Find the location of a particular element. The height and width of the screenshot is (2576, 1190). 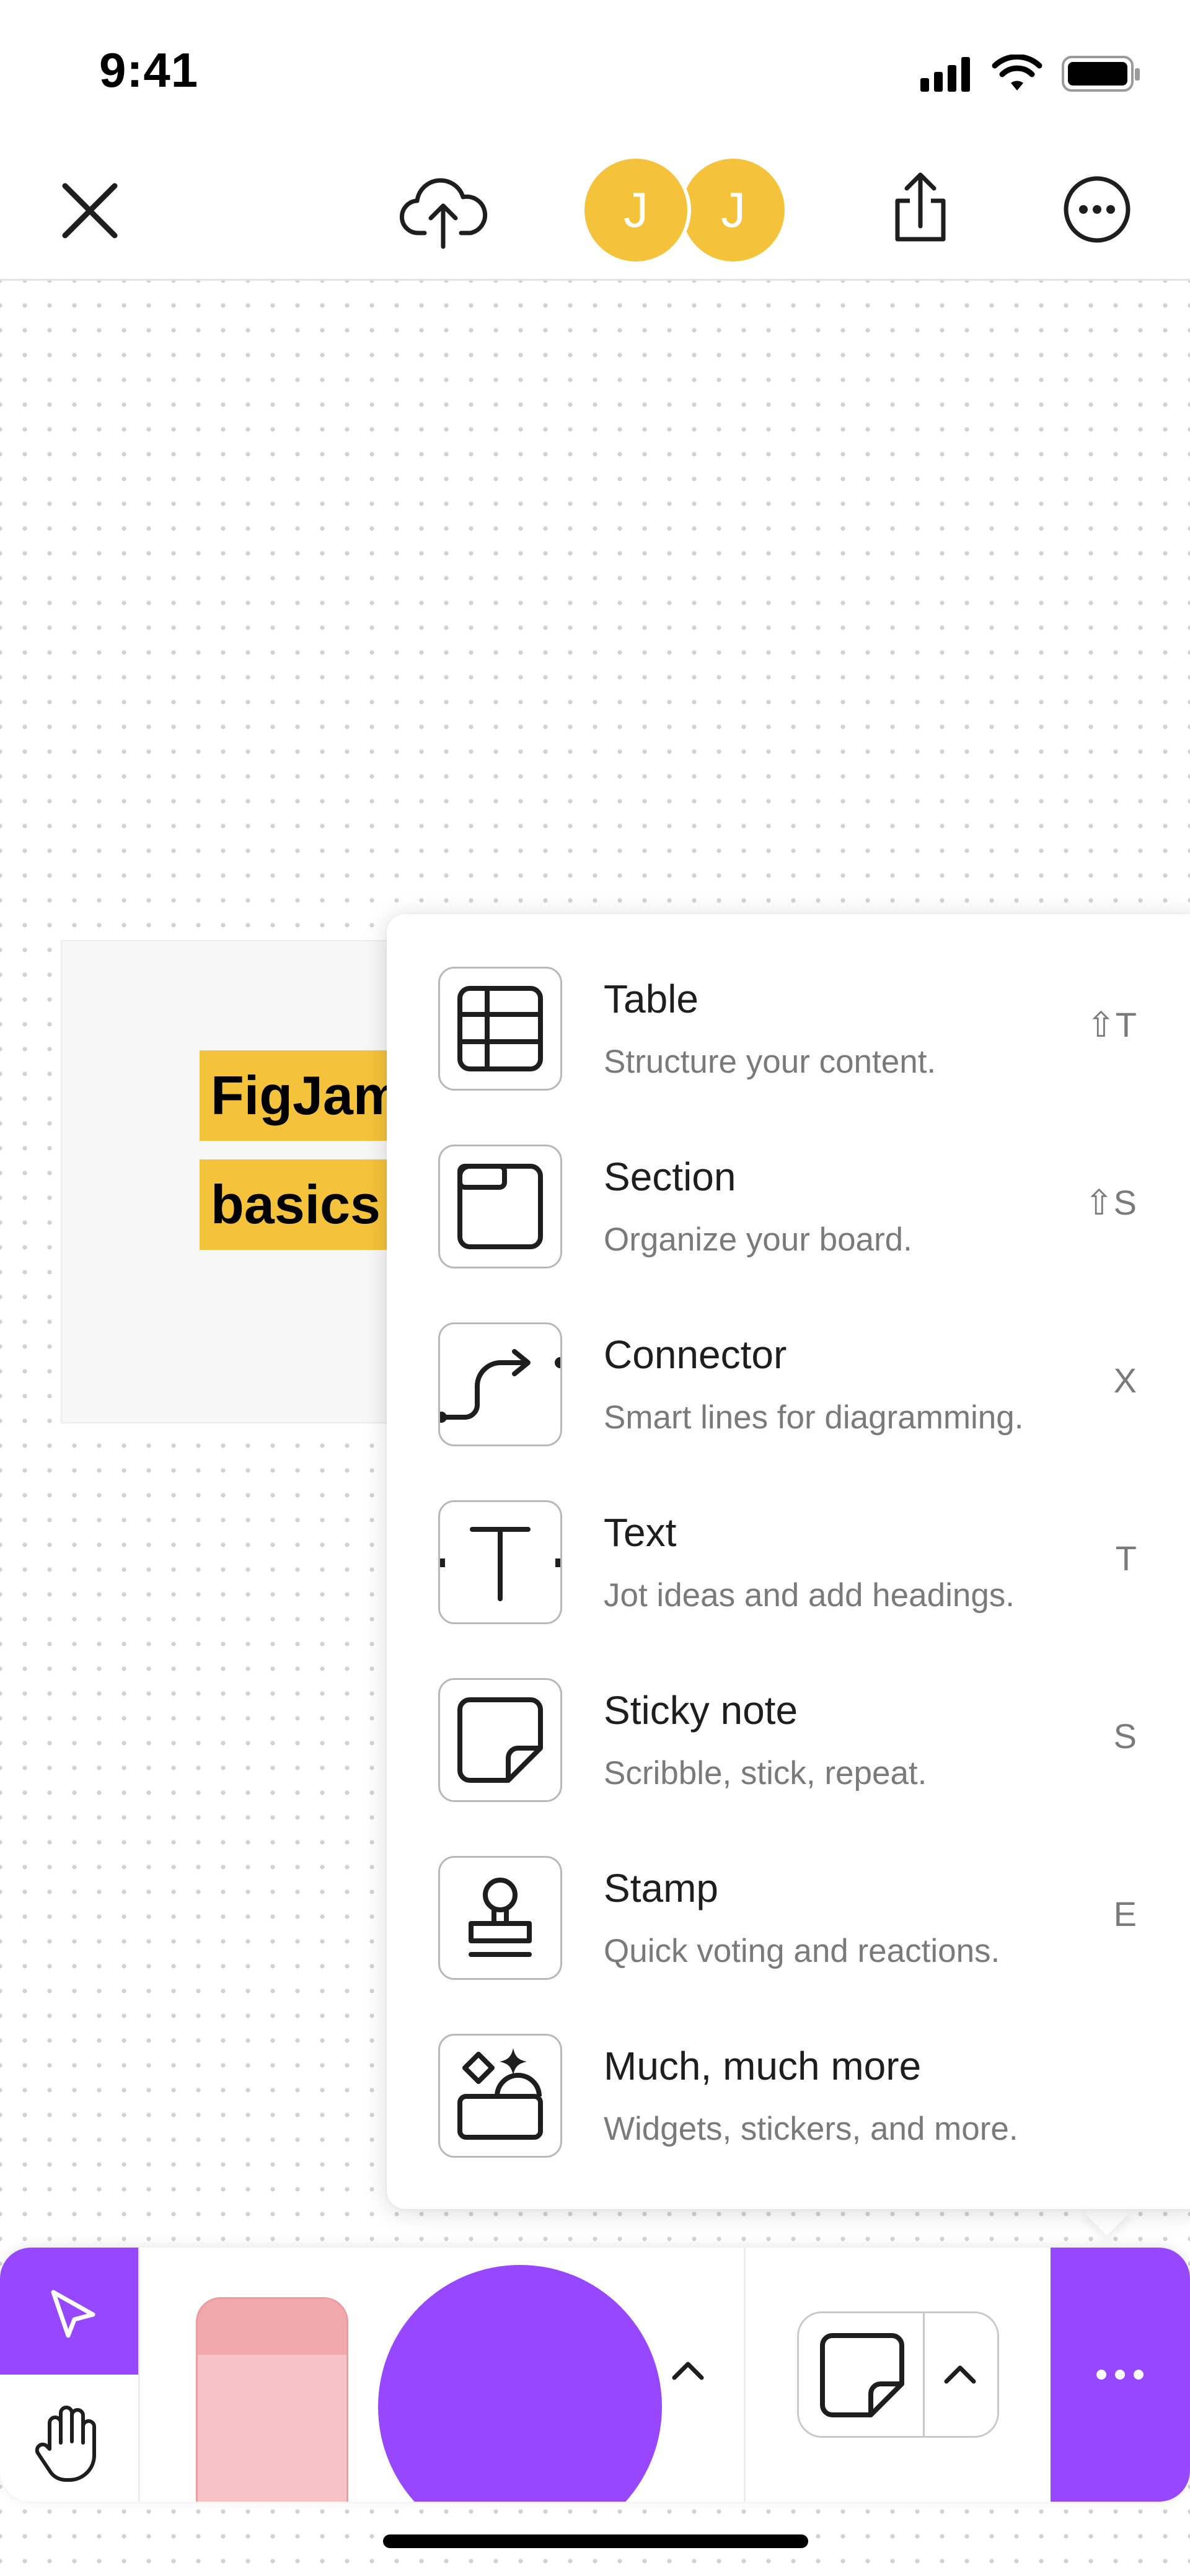

bottom-toolbar is located at coordinates (595, 2375).